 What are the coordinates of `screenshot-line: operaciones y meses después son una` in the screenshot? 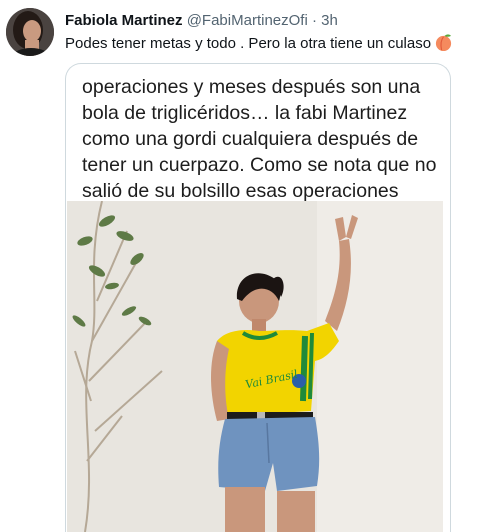 It's located at (251, 87).